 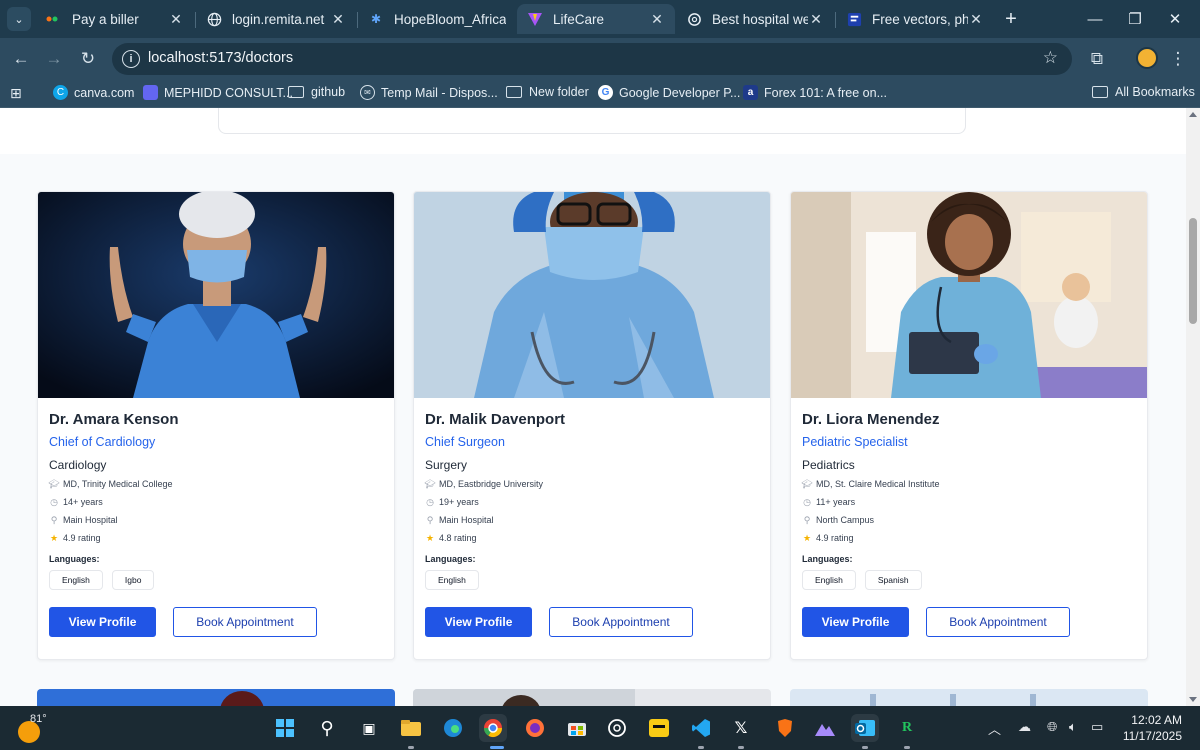 What do you see at coordinates (437, 19) in the screenshot?
I see `tab-hopebloom: ✱ HopeBloom_Africa` at bounding box center [437, 19].